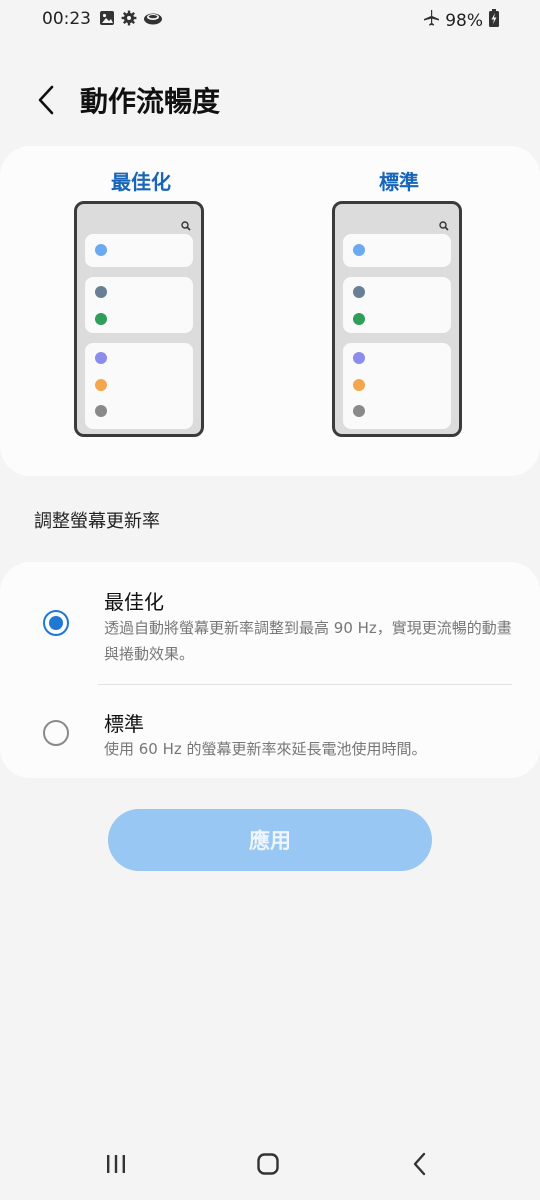 This screenshot has height=1200, width=540. I want to click on radio-standard, so click(56, 733).